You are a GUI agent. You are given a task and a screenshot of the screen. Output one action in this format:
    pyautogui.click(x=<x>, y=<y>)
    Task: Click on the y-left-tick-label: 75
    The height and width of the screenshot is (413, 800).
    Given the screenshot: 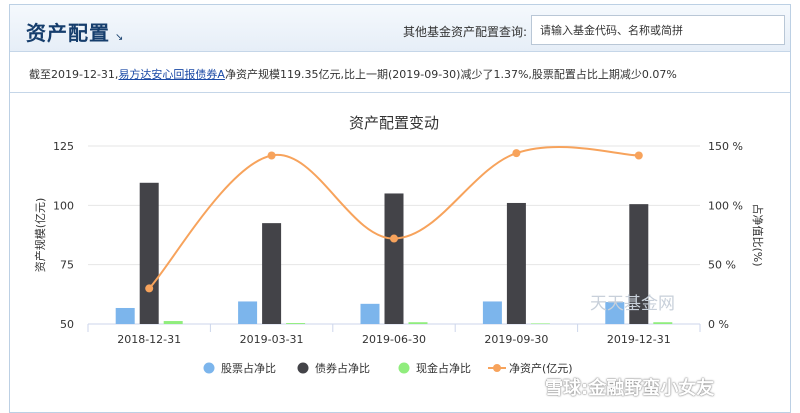 What is the action you would take?
    pyautogui.click(x=67, y=265)
    